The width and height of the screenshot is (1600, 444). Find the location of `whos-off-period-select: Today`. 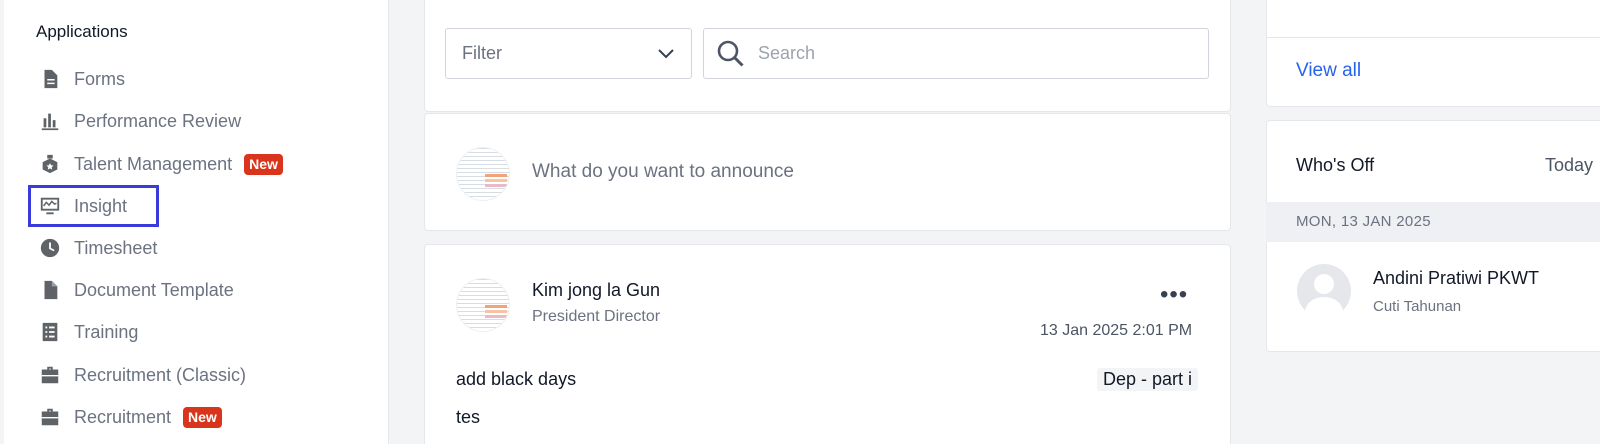

whos-off-period-select: Today is located at coordinates (1569, 165).